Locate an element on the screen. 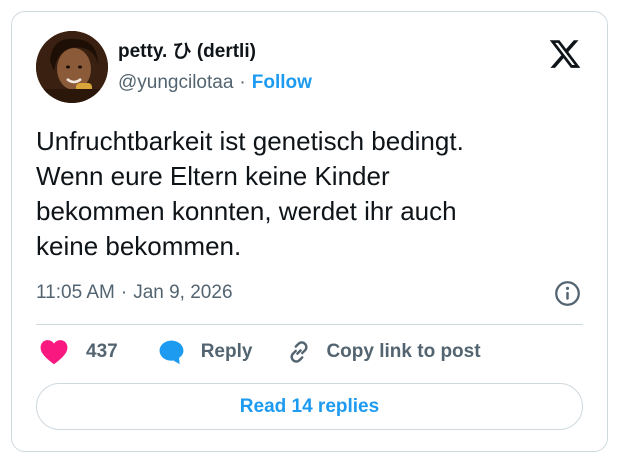  author-display-name: petty. ひ (dertli) is located at coordinates (187, 49).